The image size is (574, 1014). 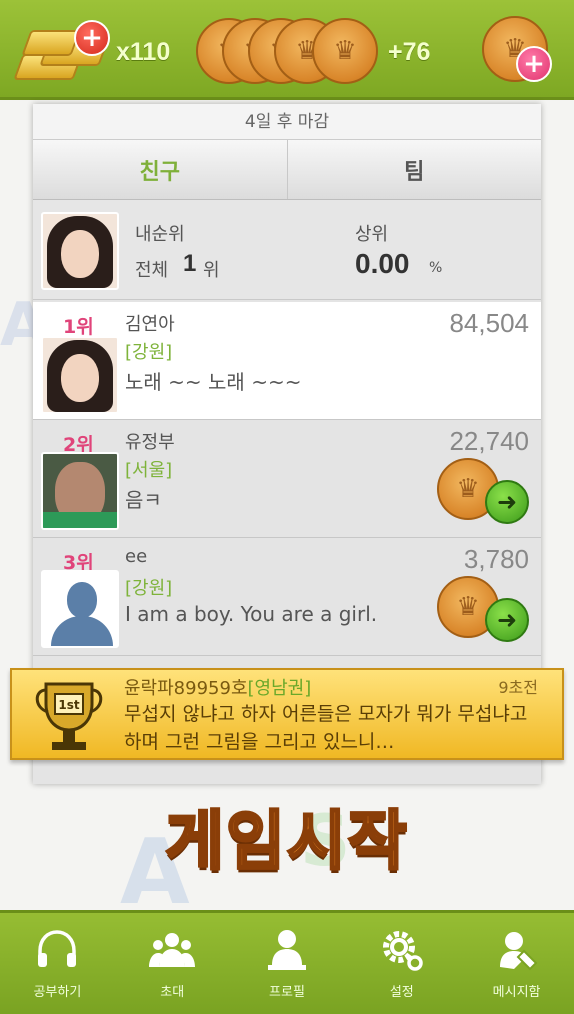 I want to click on total-prefix: 전체, so click(x=152, y=270).